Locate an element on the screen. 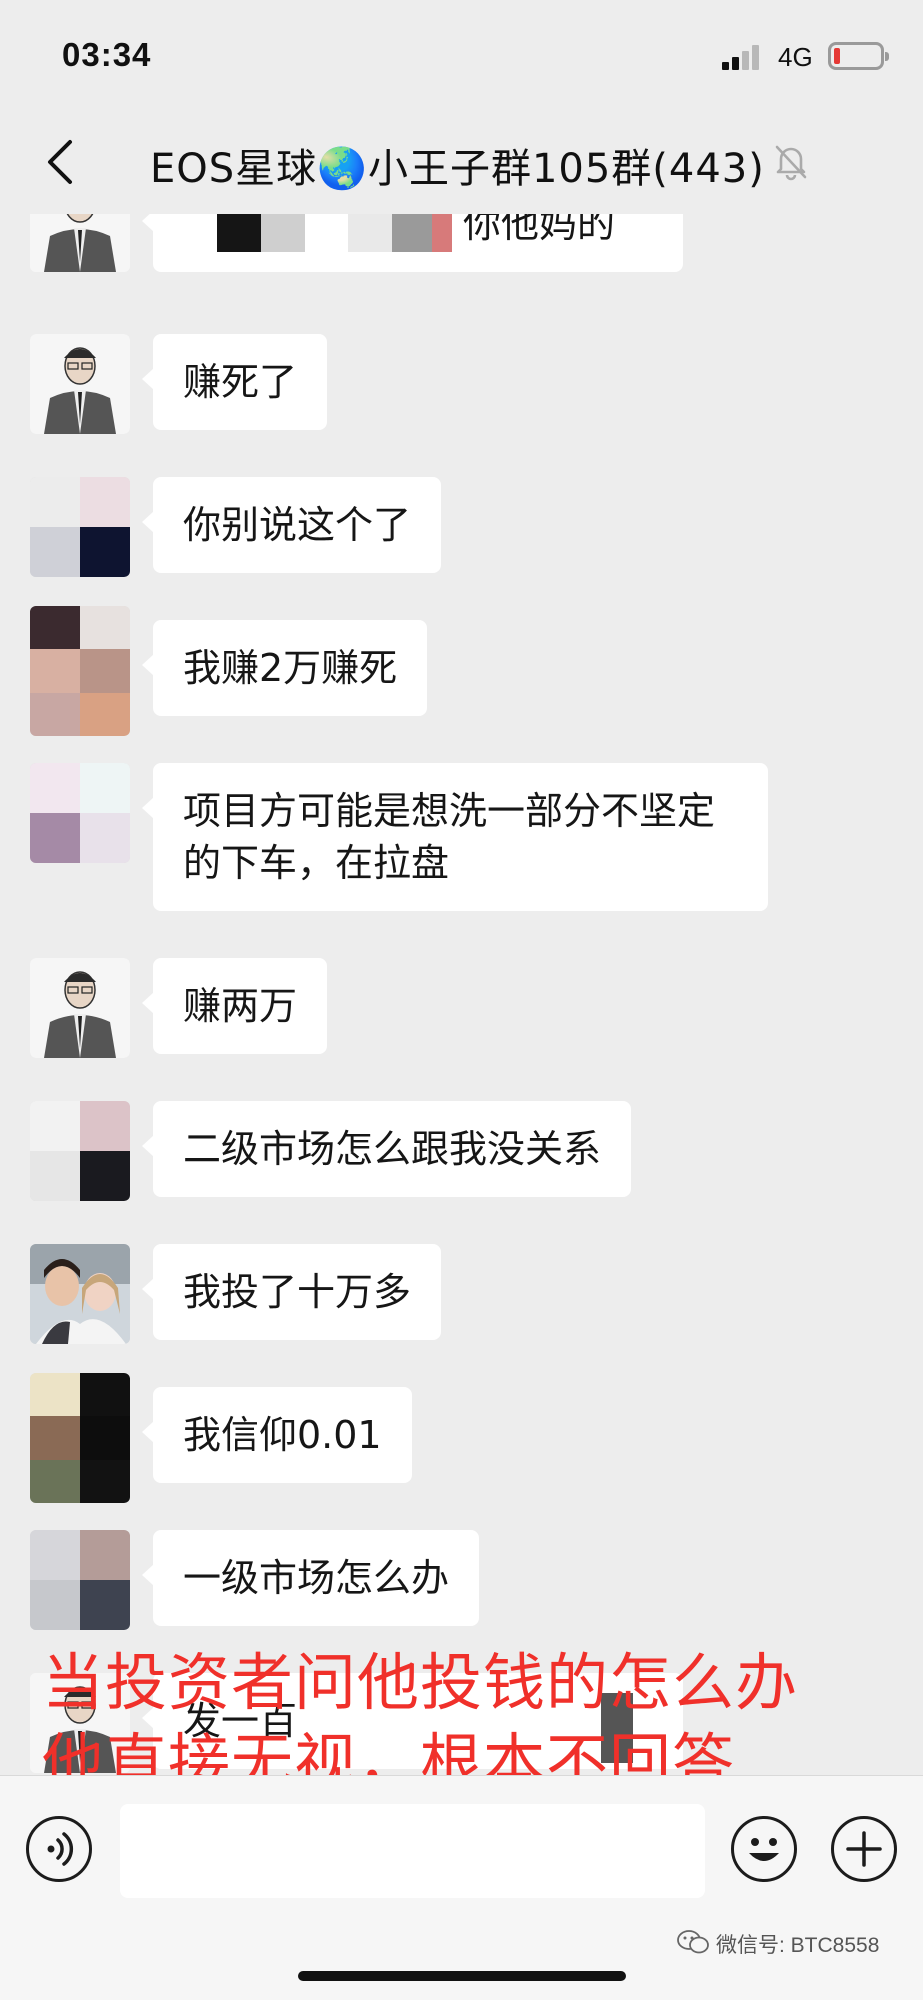 Image resolution: width=923 pixels, height=2000 pixels. status-time: 03:34 is located at coordinates (107, 54).